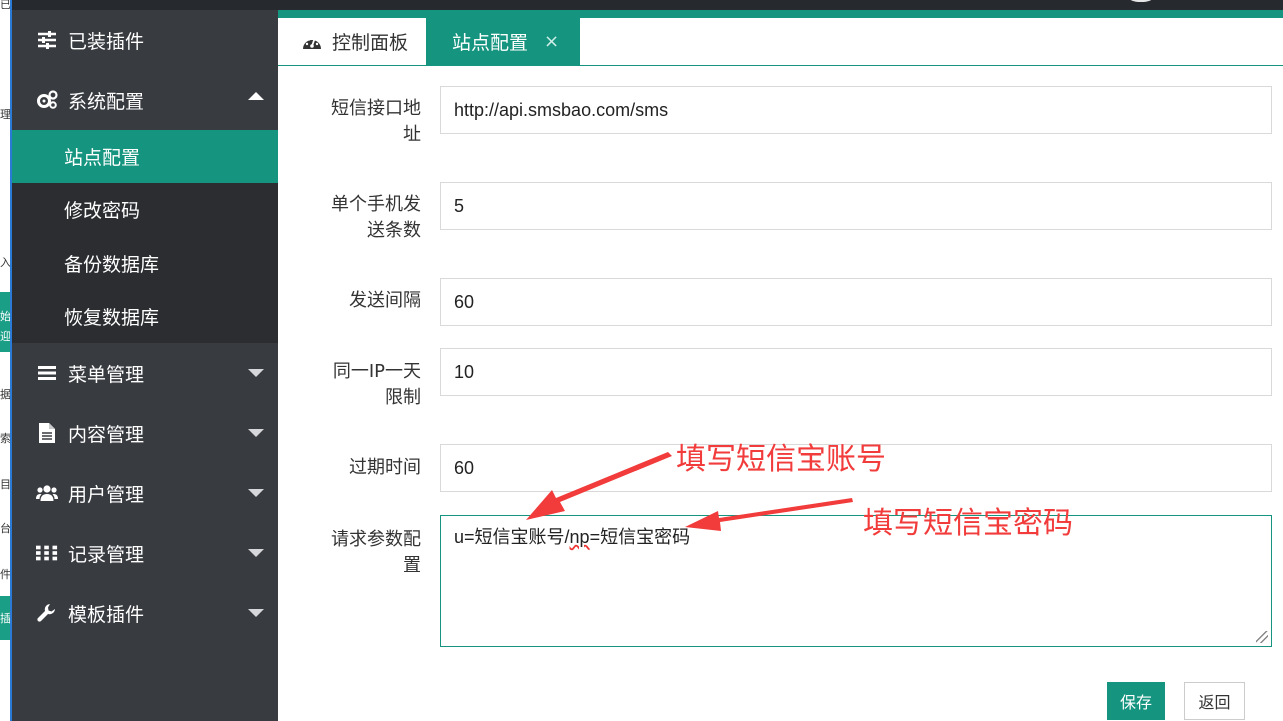 Image resolution: width=1283 pixels, height=721 pixels. Describe the element at coordinates (145, 263) in the screenshot. I see `sidebar-subitem-backup-database: 备份数据库` at that location.